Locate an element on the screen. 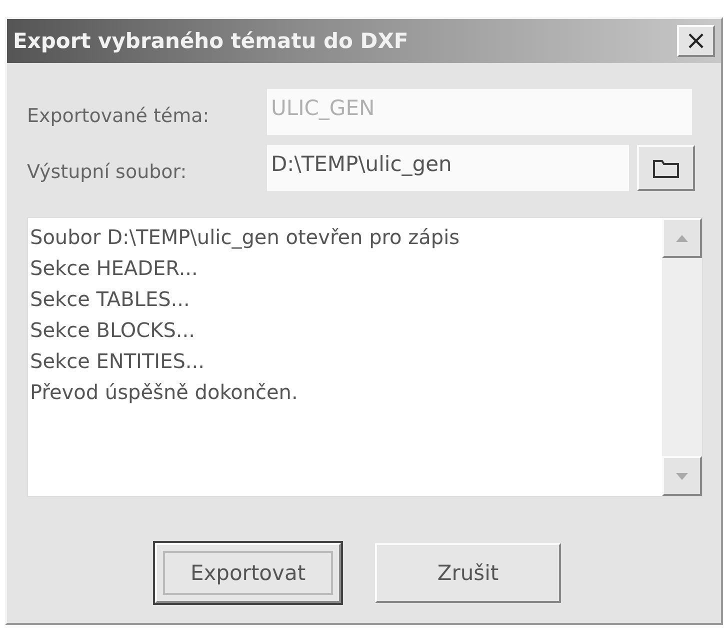  window-title: Export vybraného tématu do DXF is located at coordinates (210, 41).